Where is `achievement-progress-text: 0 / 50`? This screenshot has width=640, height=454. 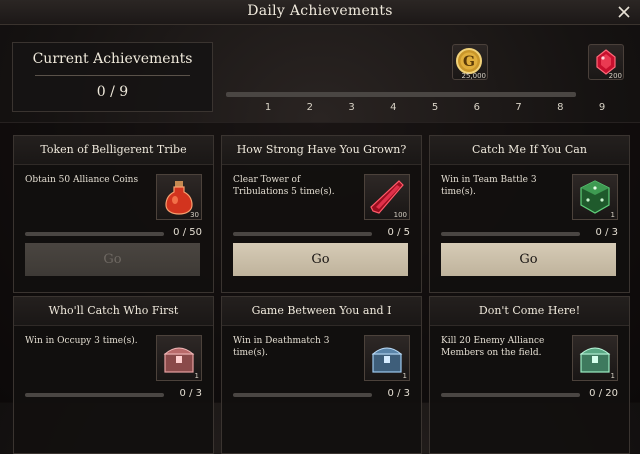
achievement-progress-text: 0 / 50 is located at coordinates (187, 232).